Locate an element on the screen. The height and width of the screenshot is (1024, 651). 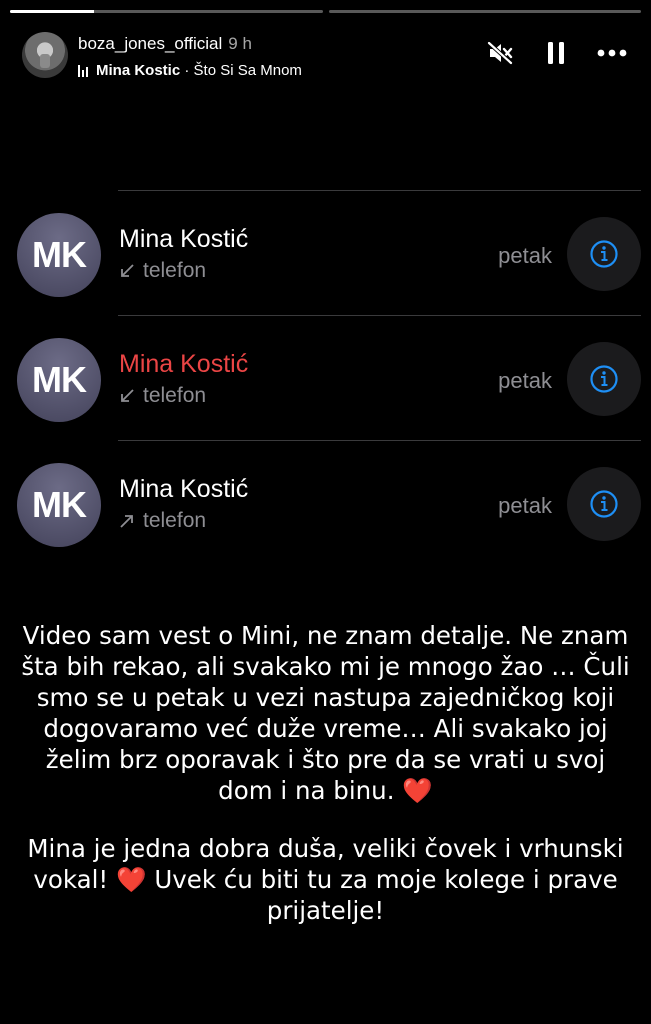
more-dots-icon is located at coordinates (612, 53).